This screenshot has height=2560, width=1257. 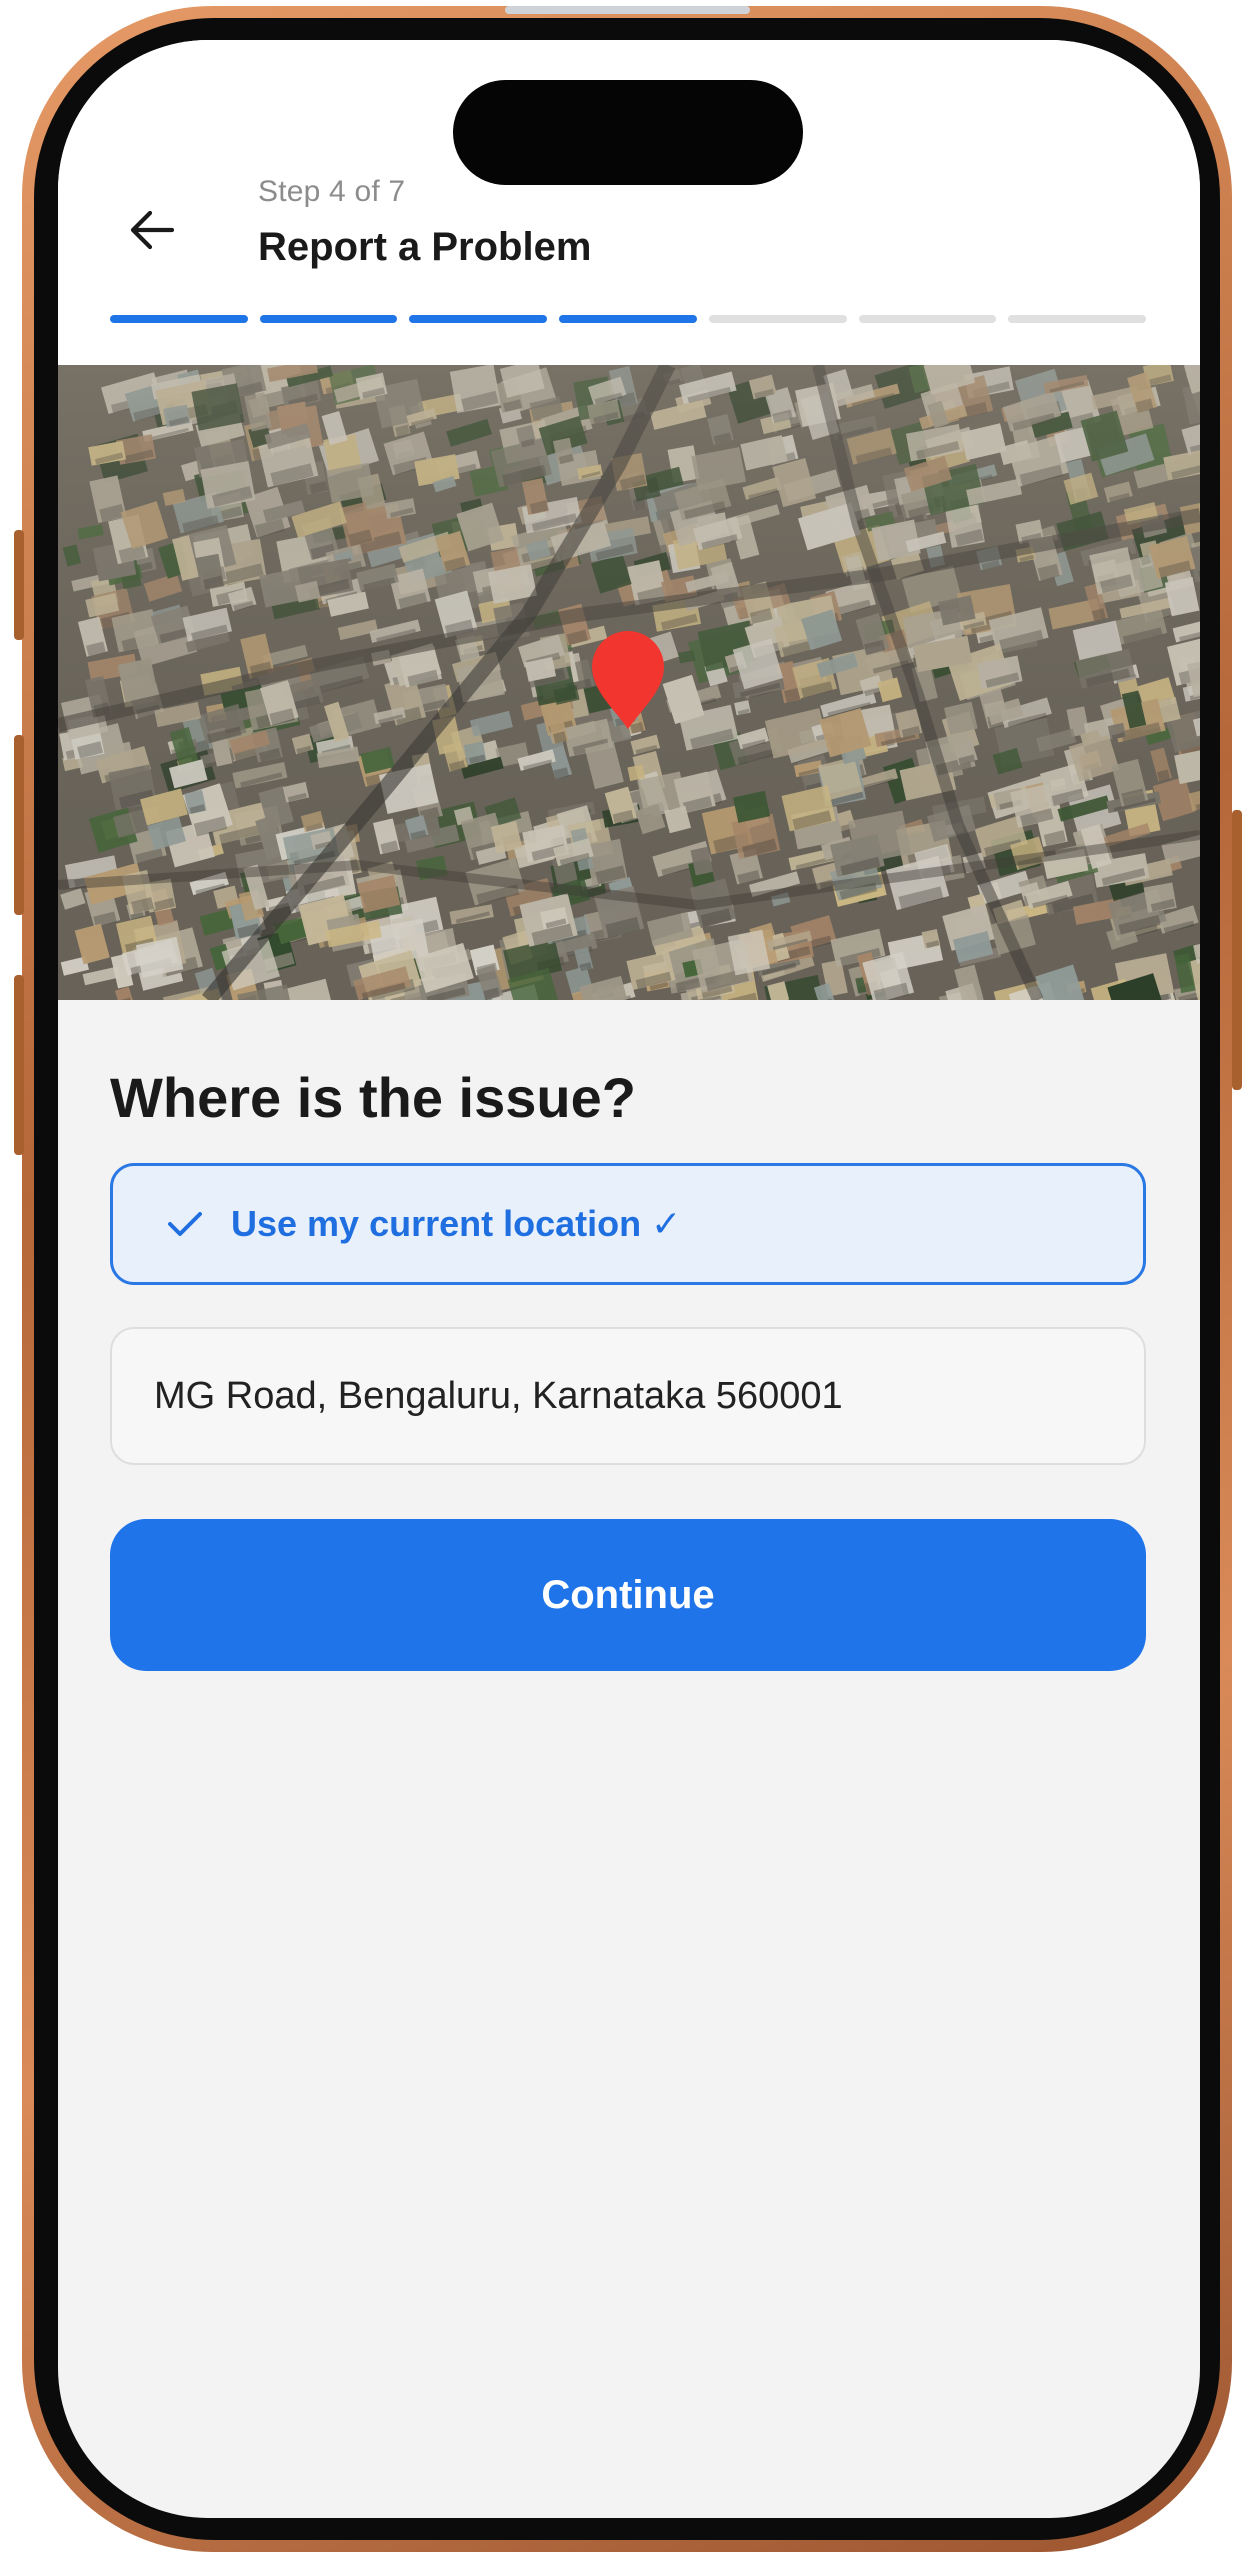 What do you see at coordinates (185, 1224) in the screenshot?
I see `check-icon` at bounding box center [185, 1224].